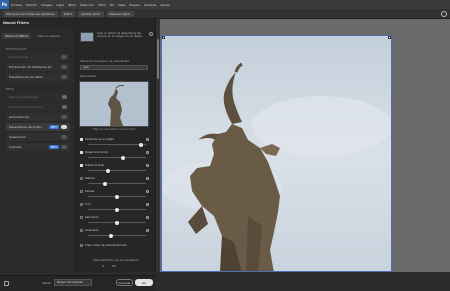  Describe the element at coordinates (38, 77) in the screenshot. I see `filter-item-style-transfer: Transferencia de estilo` at that location.